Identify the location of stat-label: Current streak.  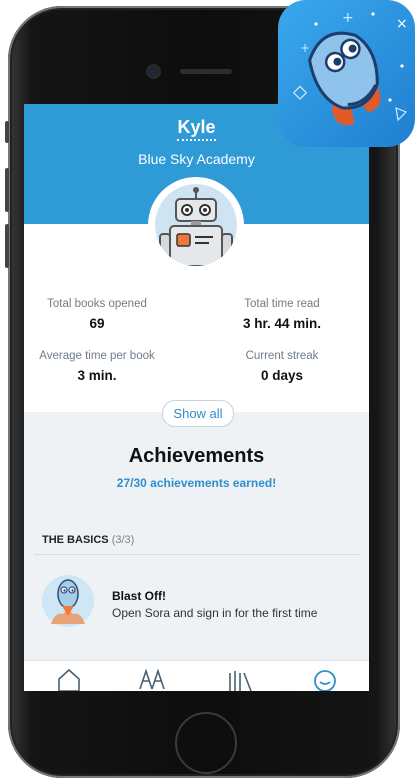
(282, 356).